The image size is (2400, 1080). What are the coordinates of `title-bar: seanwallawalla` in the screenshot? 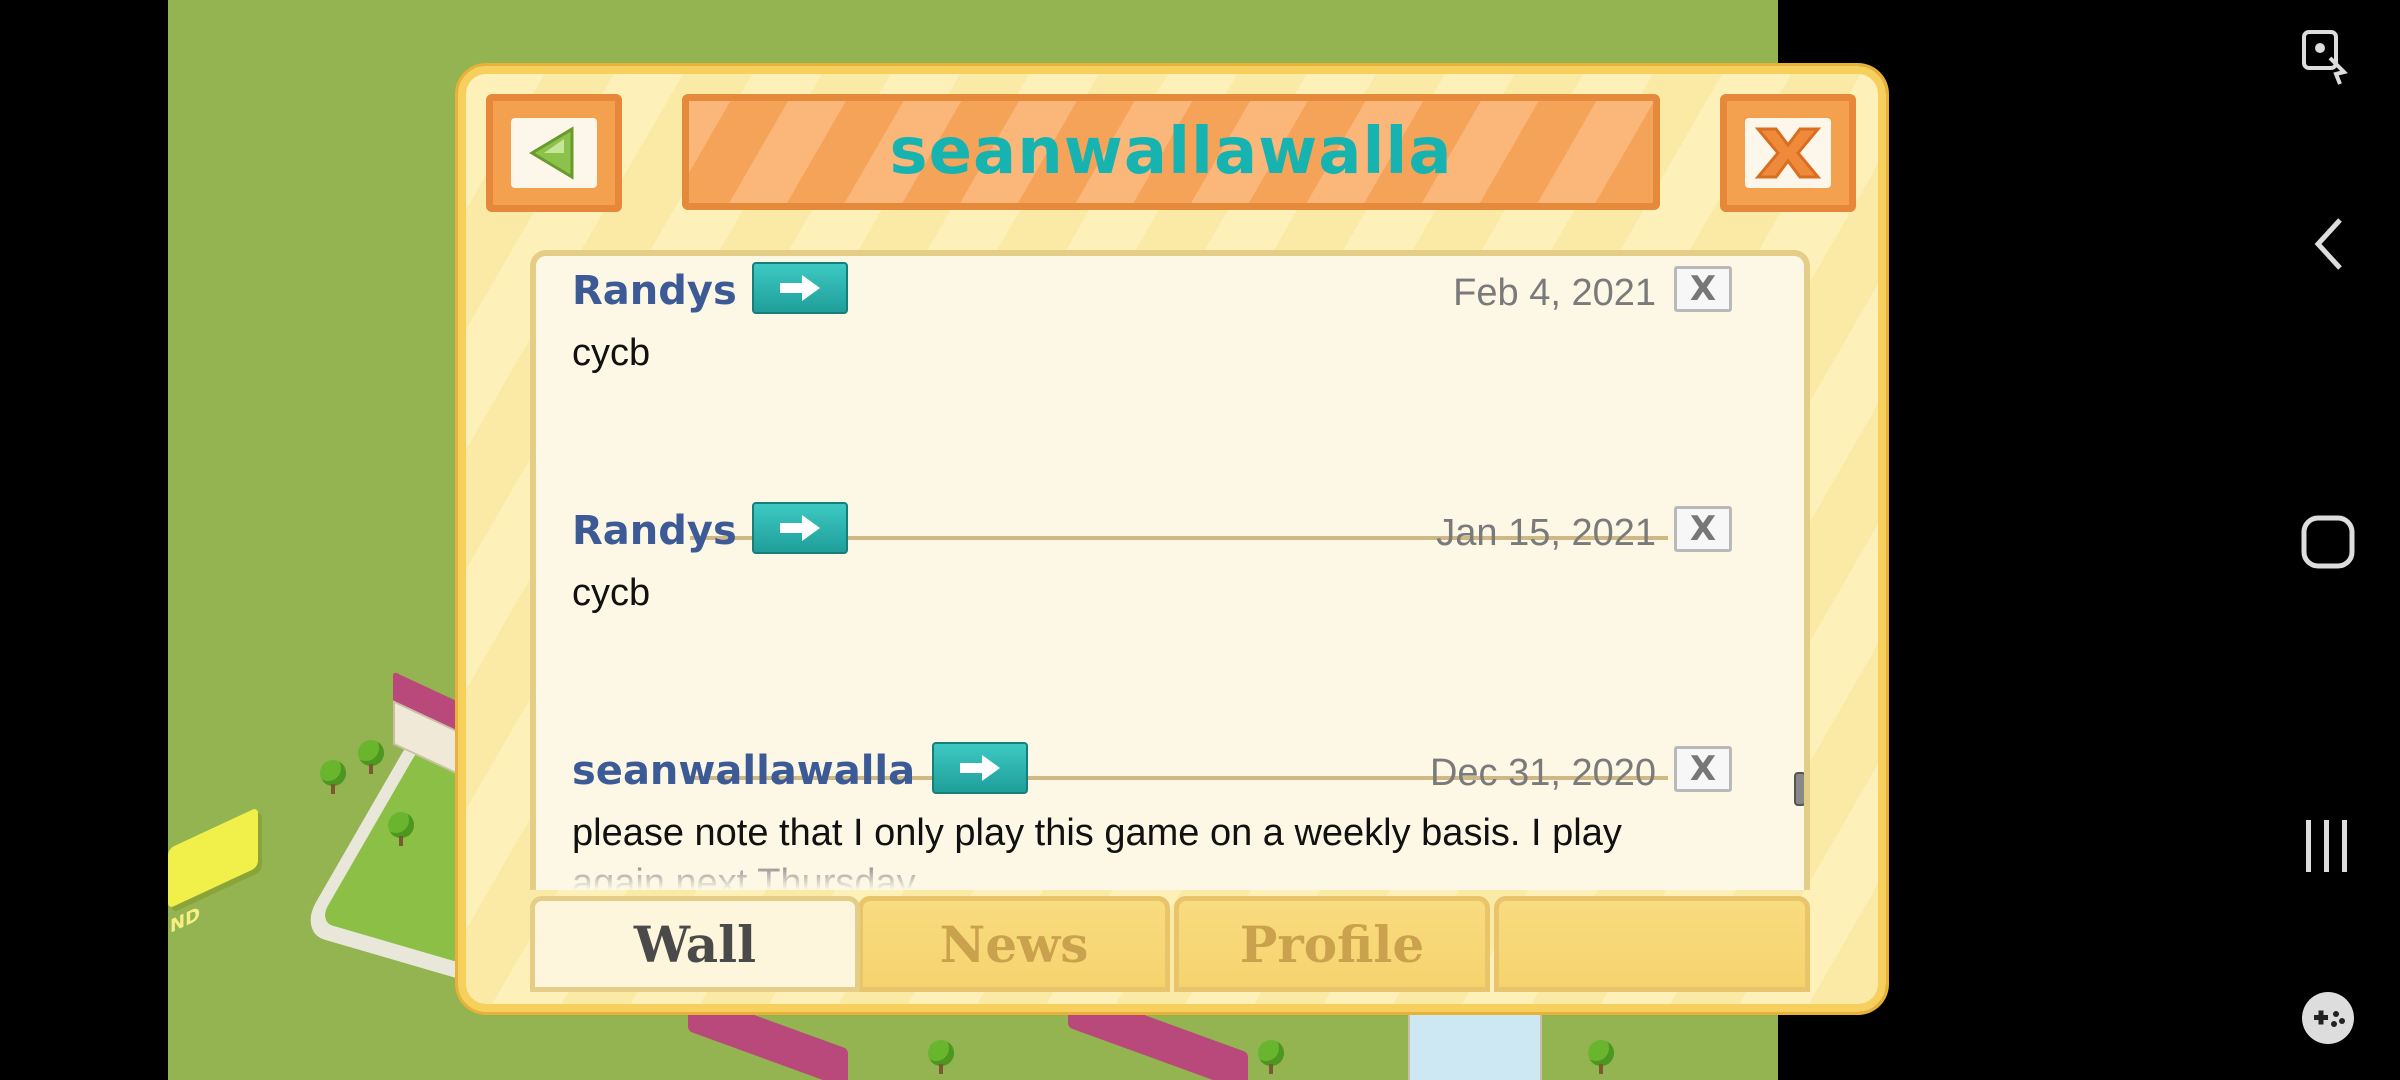 It's located at (1171, 152).